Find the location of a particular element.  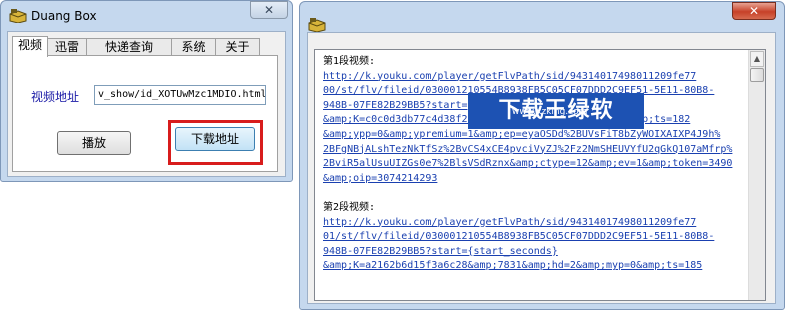

vertical-scrollbar: ▲ is located at coordinates (756, 175).